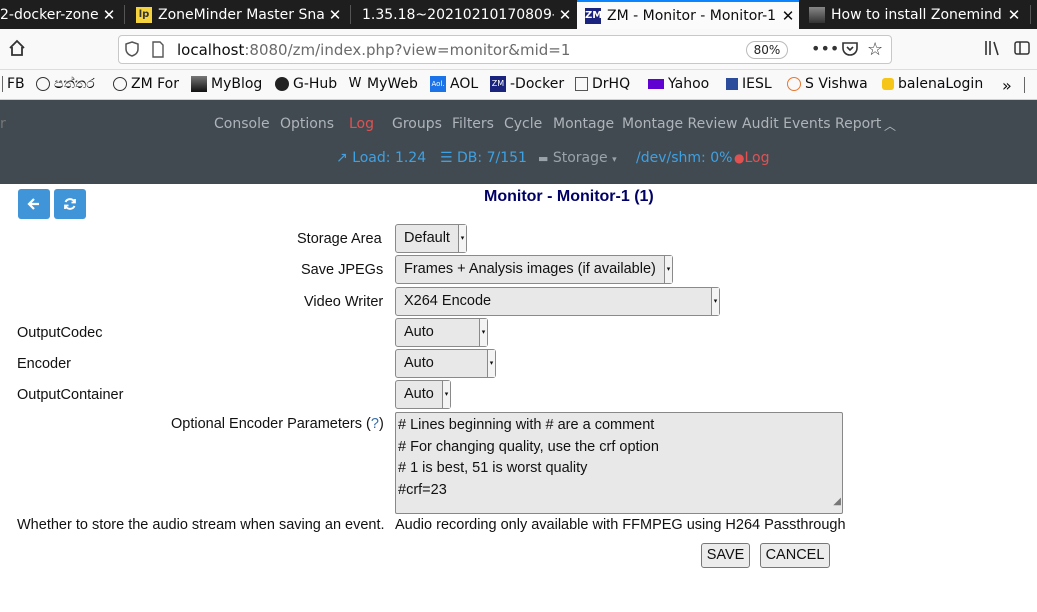 Image resolution: width=1037 pixels, height=612 pixels. What do you see at coordinates (417, 124) in the screenshot?
I see `nav-groups: Groups` at bounding box center [417, 124].